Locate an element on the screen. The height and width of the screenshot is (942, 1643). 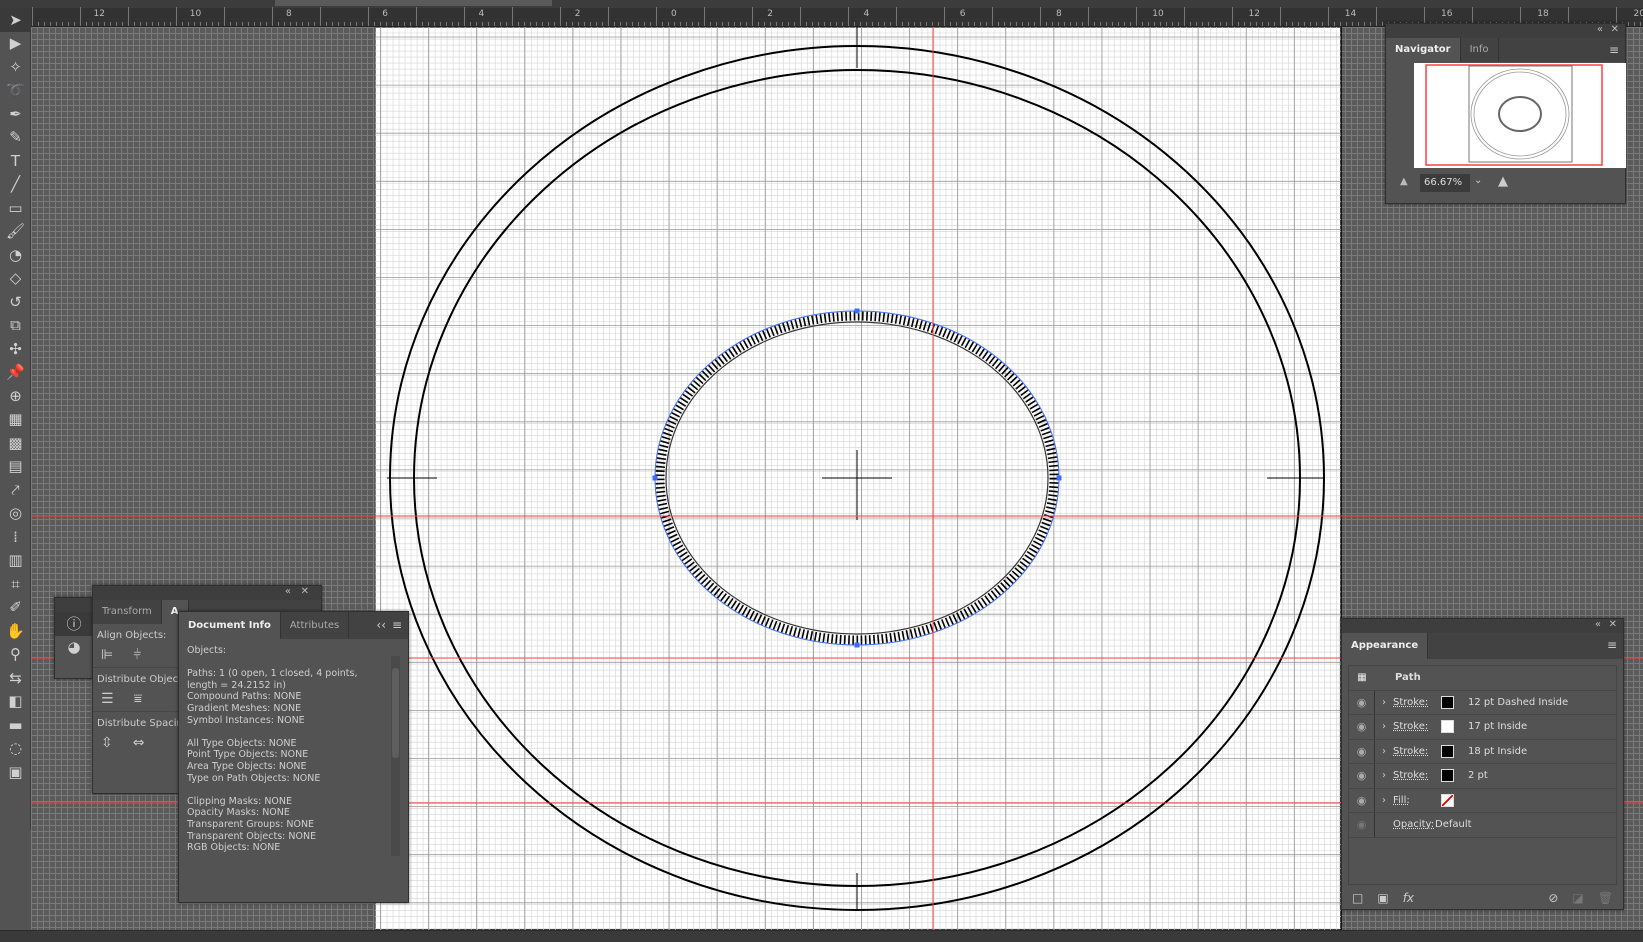
fill-stroke-swatch-icon: ◧ is located at coordinates (15, 702).